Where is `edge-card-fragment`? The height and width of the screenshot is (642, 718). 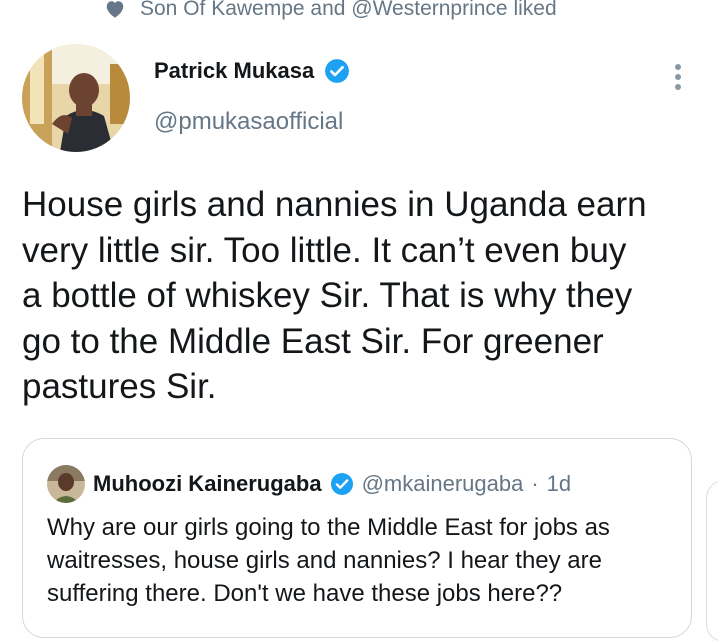
edge-card-fragment is located at coordinates (712, 561).